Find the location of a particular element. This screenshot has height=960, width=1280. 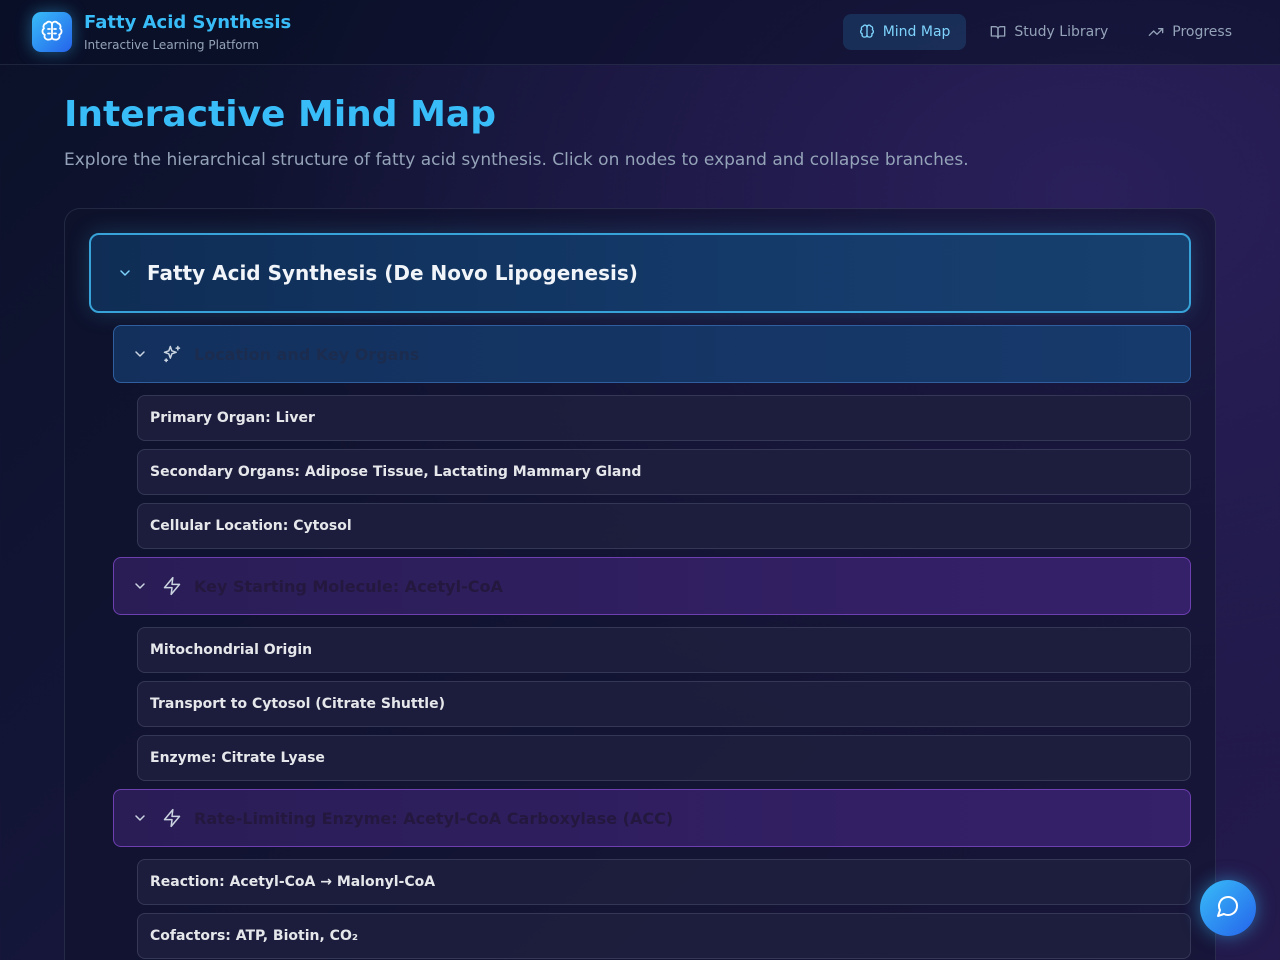

chat-button is located at coordinates (1228, 908).